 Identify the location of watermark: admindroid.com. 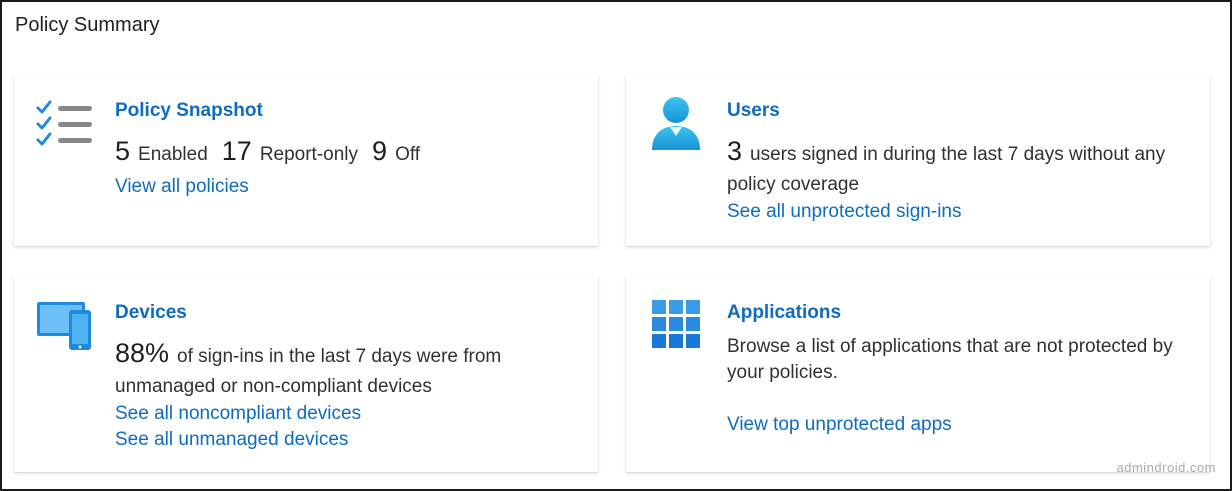
(1166, 467).